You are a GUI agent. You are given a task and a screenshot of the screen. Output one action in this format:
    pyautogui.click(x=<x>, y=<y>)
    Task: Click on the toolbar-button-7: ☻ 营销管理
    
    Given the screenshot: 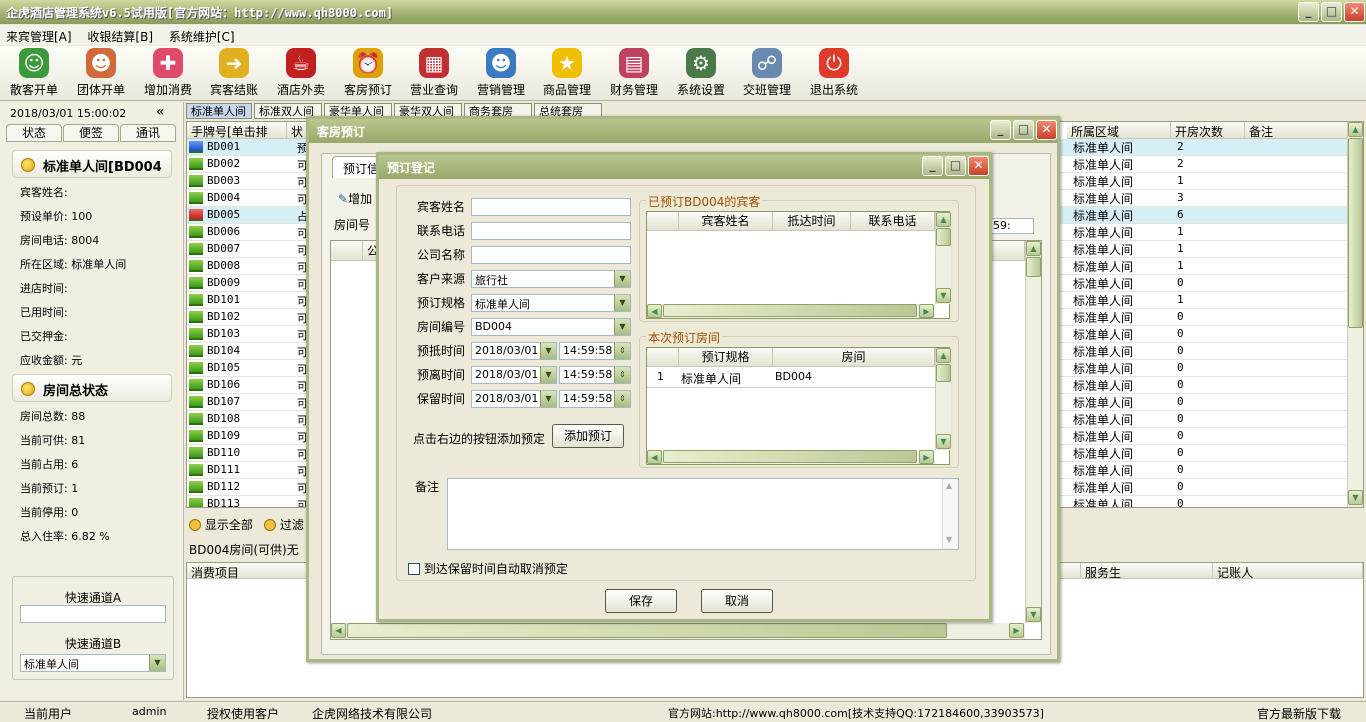 What is the action you would take?
    pyautogui.click(x=501, y=73)
    